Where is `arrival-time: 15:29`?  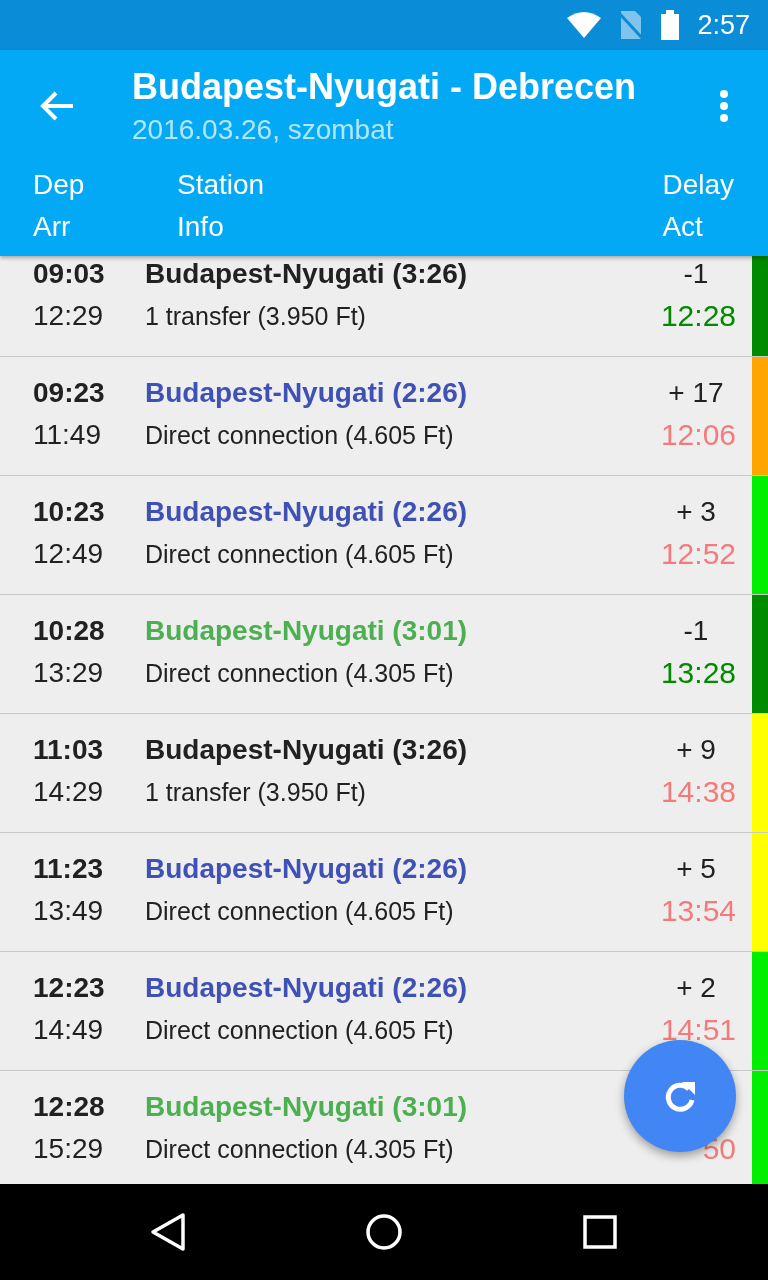 arrival-time: 15:29 is located at coordinates (69, 1149).